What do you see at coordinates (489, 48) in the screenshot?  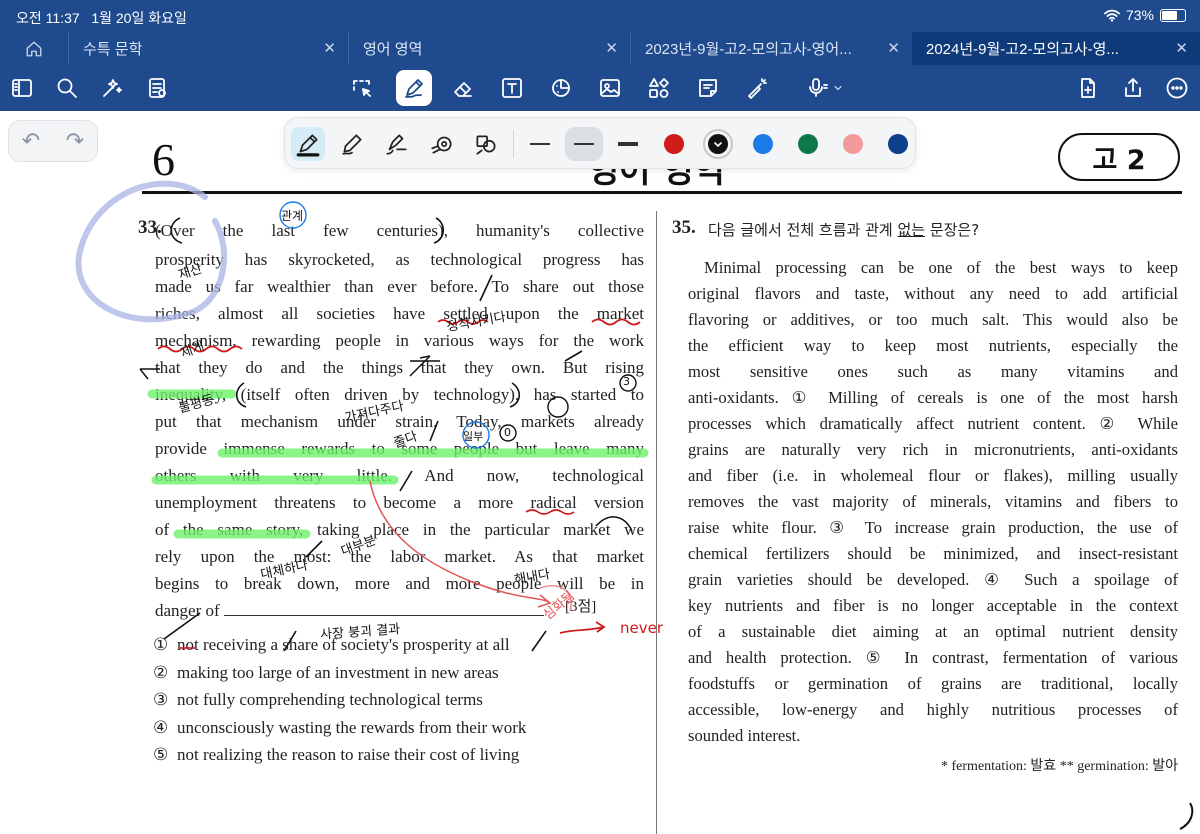 I see `tab-item: 영어 영역 ✕` at bounding box center [489, 48].